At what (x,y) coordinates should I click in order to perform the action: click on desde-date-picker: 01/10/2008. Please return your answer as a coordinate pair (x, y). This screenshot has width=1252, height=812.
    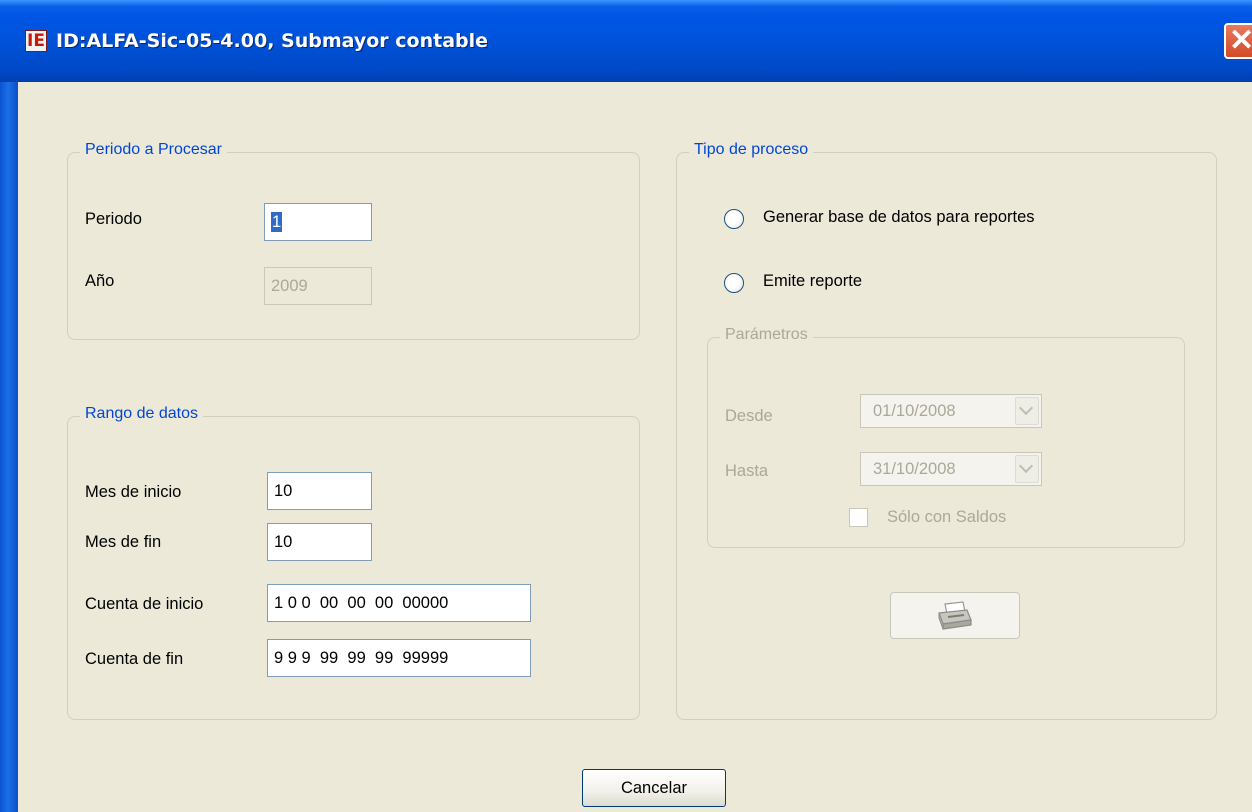
    Looking at the image, I should click on (951, 411).